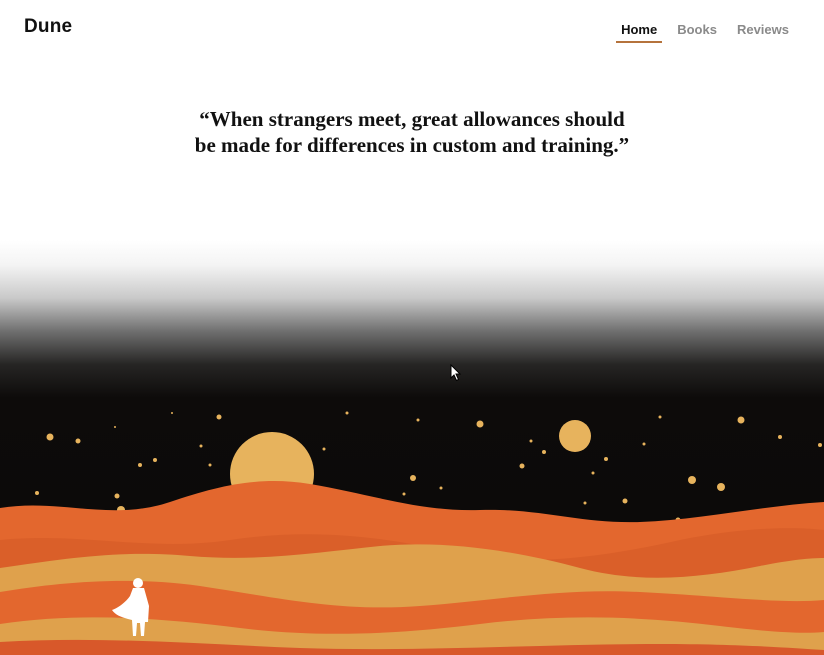 The width and height of the screenshot is (824, 655). Describe the element at coordinates (575, 436) in the screenshot. I see `small-moon` at that location.